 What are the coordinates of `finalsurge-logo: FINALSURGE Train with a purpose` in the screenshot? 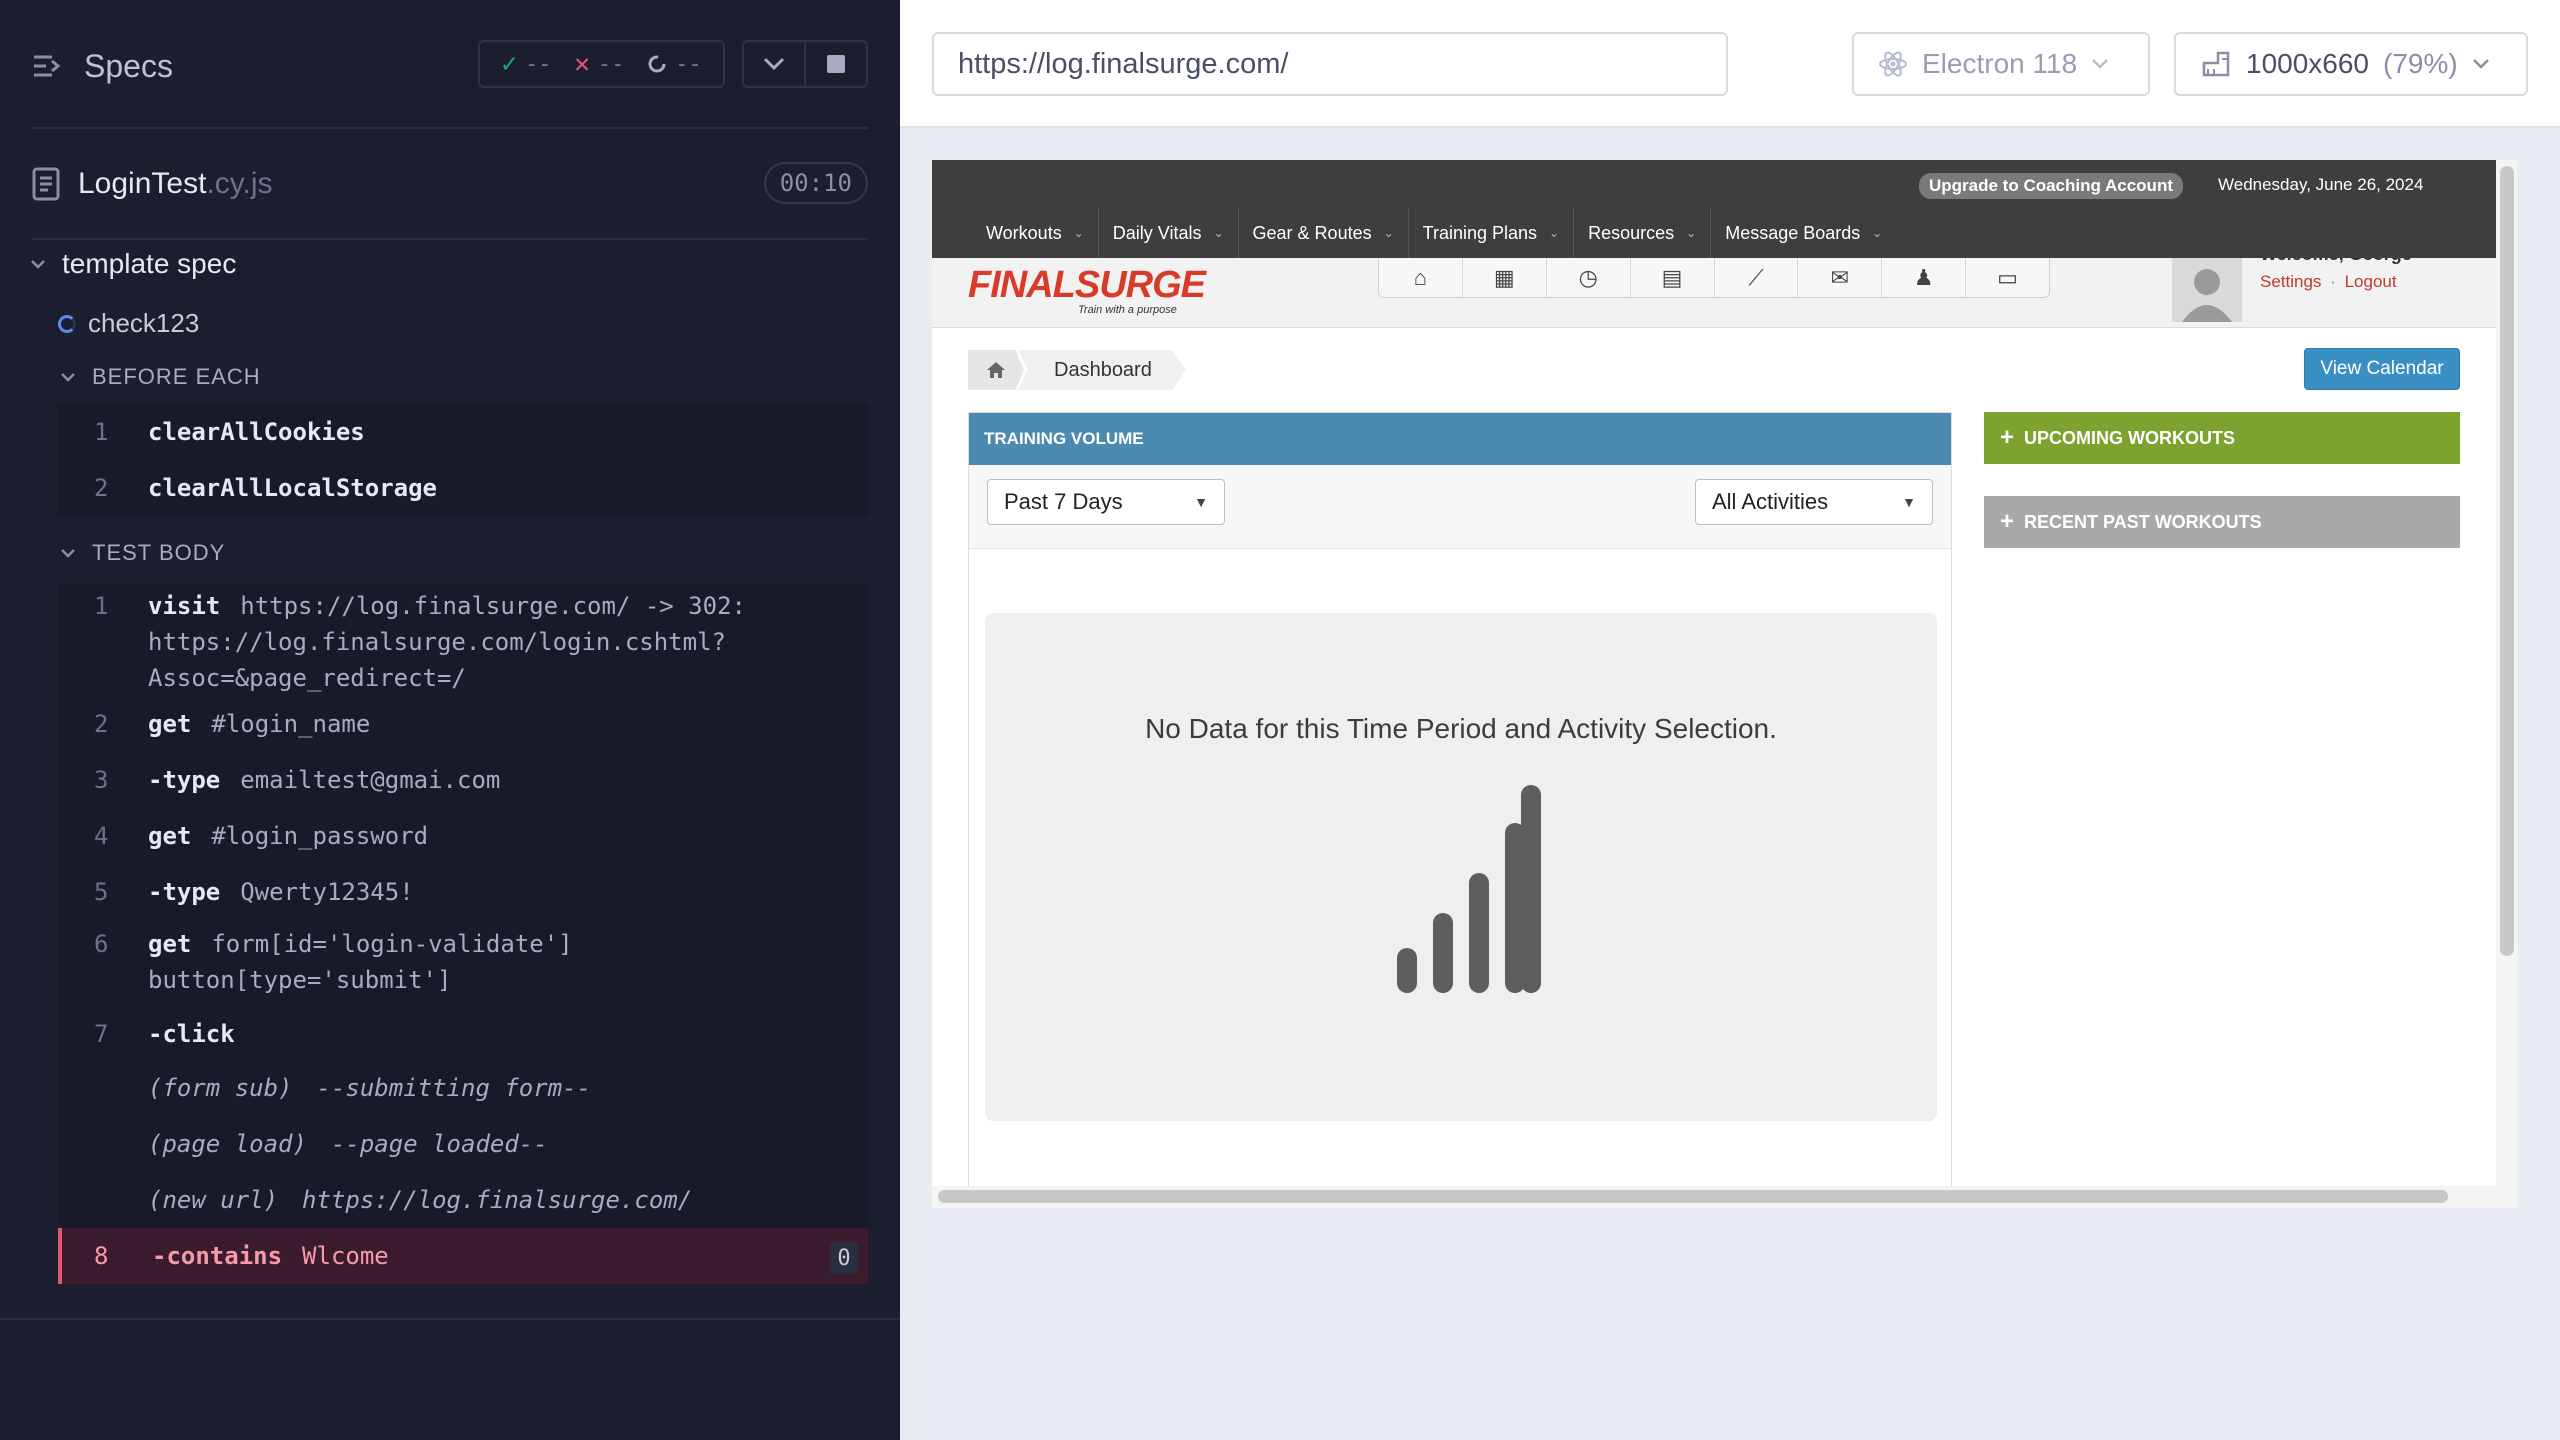 It's located at (1087, 290).